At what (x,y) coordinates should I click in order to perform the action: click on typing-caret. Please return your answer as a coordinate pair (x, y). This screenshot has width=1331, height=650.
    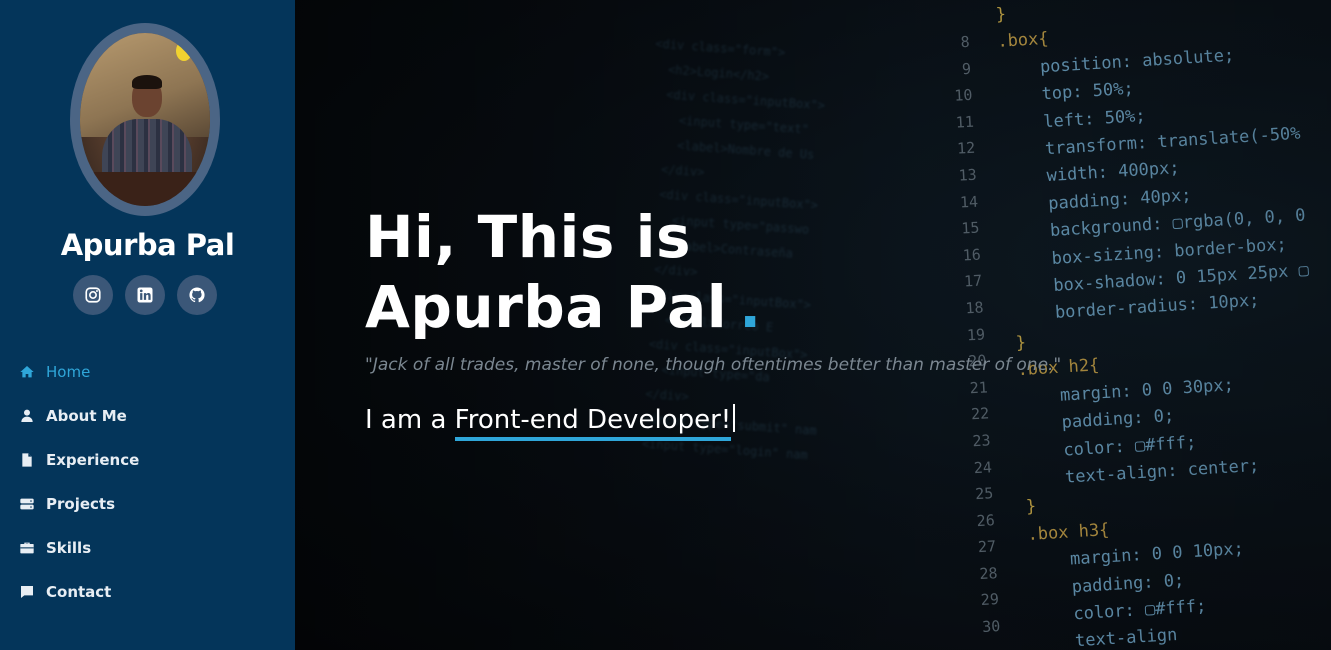
    Looking at the image, I should click on (734, 418).